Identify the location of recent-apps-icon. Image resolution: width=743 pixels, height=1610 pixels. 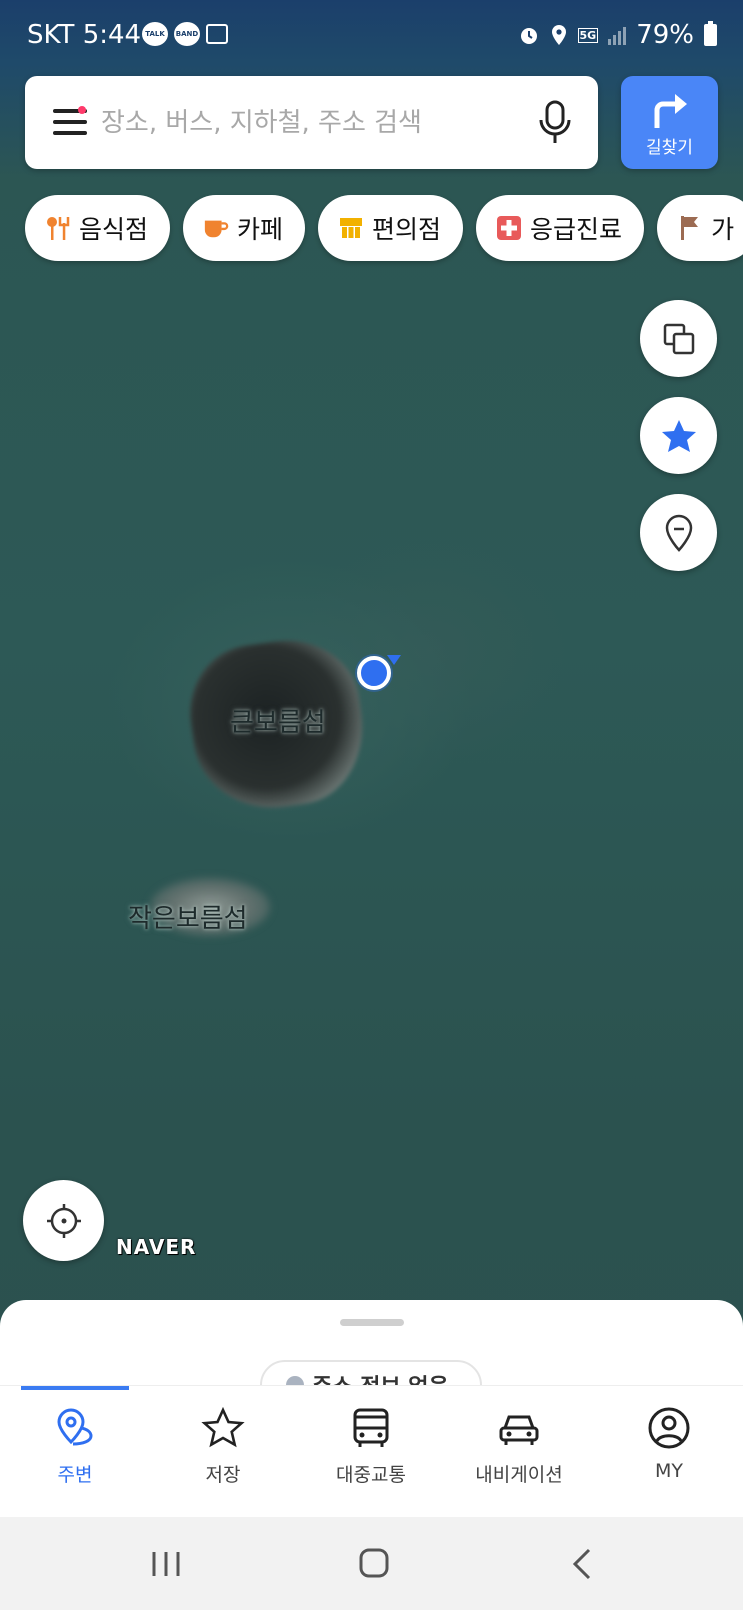
(166, 1564).